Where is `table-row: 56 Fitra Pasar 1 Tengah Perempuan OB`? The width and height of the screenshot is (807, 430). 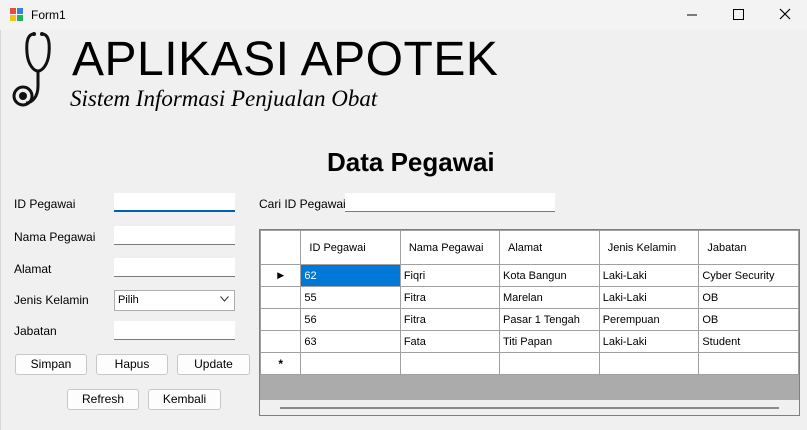 table-row: 56 Fitra Pasar 1 Tengah Perempuan OB is located at coordinates (529, 319).